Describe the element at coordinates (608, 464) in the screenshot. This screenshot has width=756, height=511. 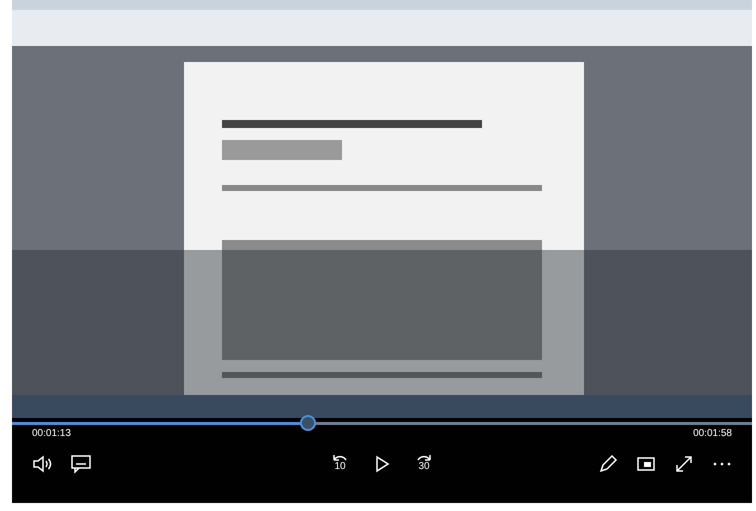
I see `pen-icon` at that location.